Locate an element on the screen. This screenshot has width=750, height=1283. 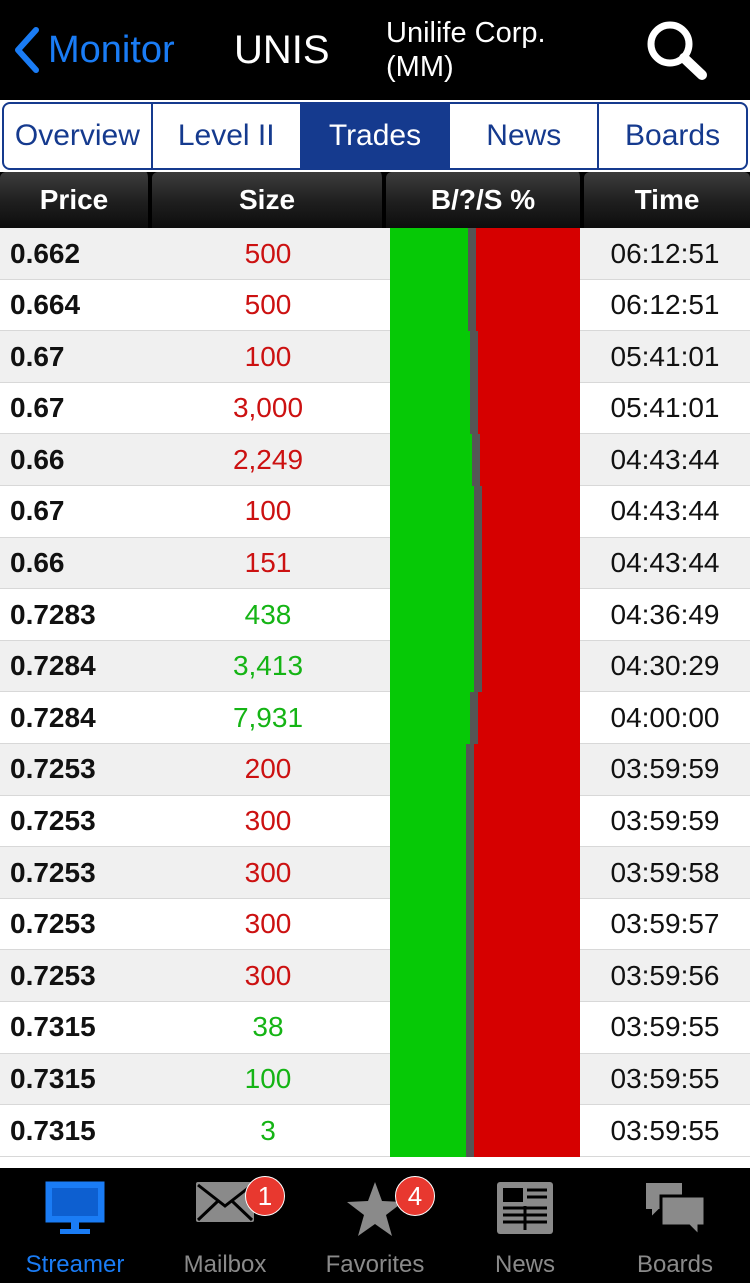
tab-level-ii: Level II is located at coordinates (227, 136).